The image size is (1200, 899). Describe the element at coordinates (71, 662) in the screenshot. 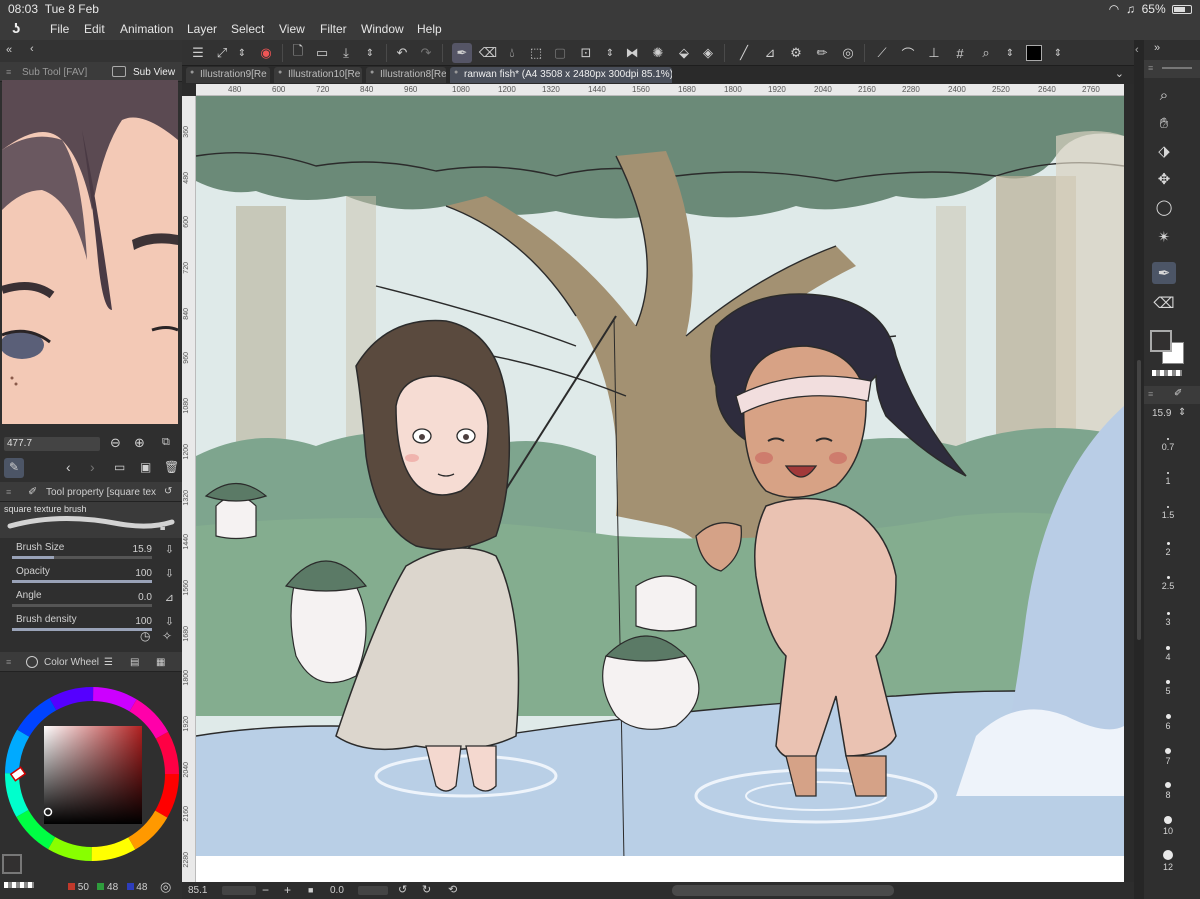

I see `color-wheel-title: Color Wheel` at that location.